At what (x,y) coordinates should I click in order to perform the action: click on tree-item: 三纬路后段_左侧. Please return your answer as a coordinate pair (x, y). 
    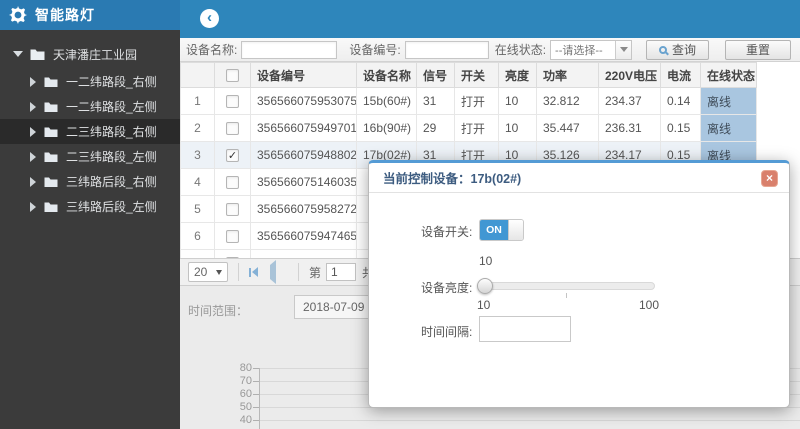
    Looking at the image, I should click on (90, 206).